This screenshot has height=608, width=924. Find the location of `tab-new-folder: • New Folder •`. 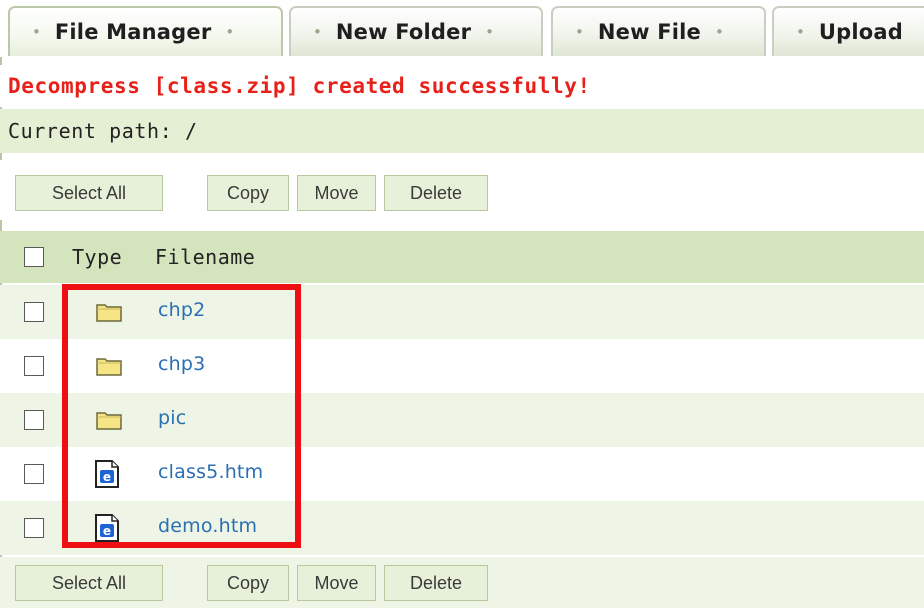

tab-new-folder: • New Folder • is located at coordinates (416, 31).